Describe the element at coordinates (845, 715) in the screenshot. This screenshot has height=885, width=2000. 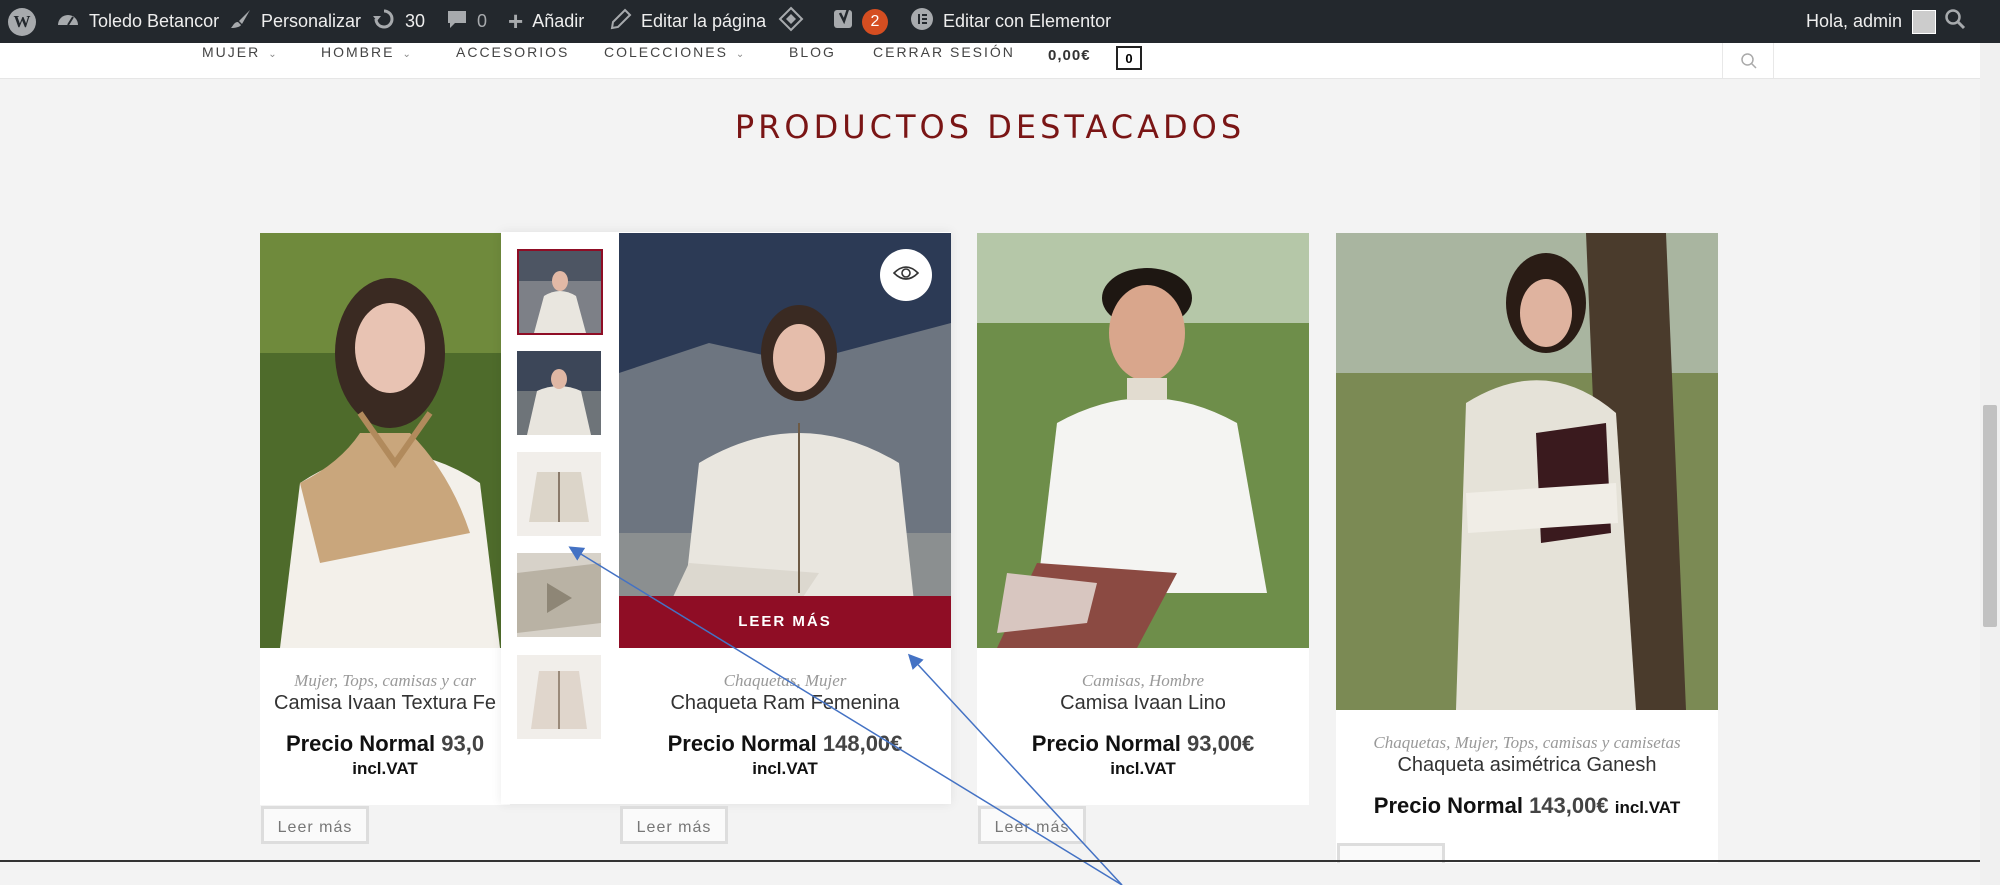
I see `annotation-arrows` at that location.